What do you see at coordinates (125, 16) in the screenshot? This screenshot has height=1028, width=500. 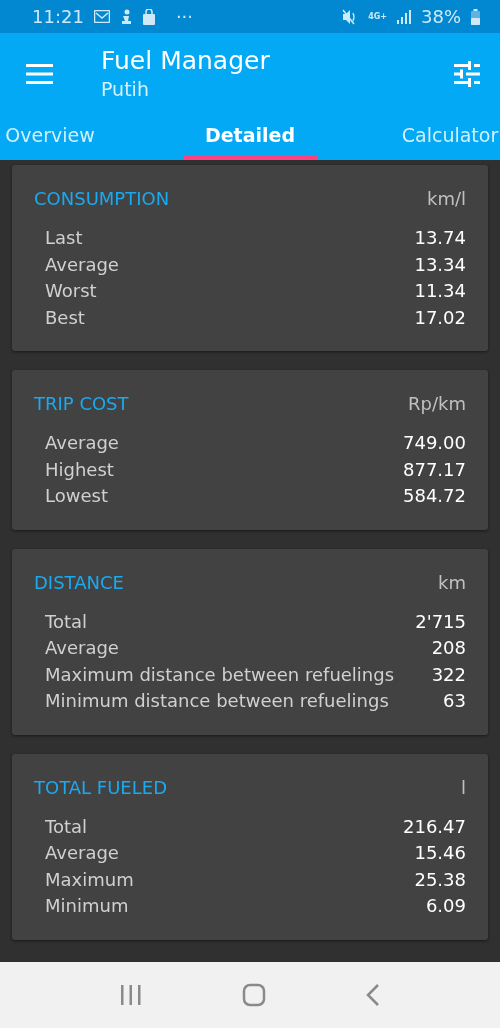 I see `figure-icon` at bounding box center [125, 16].